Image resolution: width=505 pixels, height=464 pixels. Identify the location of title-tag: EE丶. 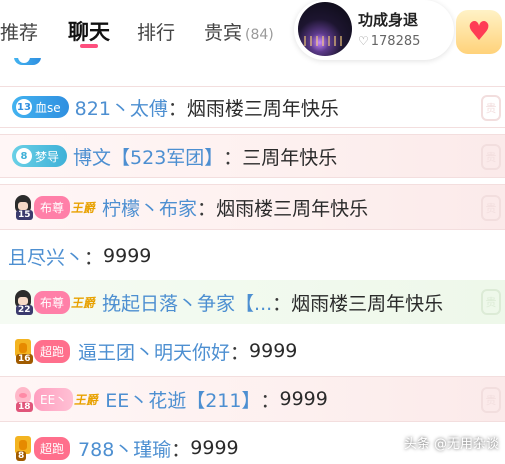
(54, 399).